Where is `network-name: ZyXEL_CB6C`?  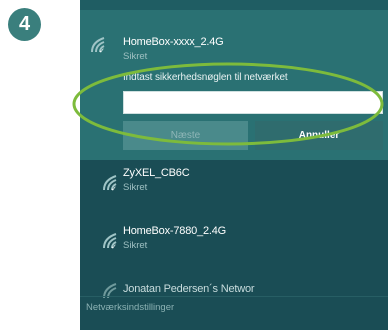 network-name: ZyXEL_CB6C is located at coordinates (156, 173).